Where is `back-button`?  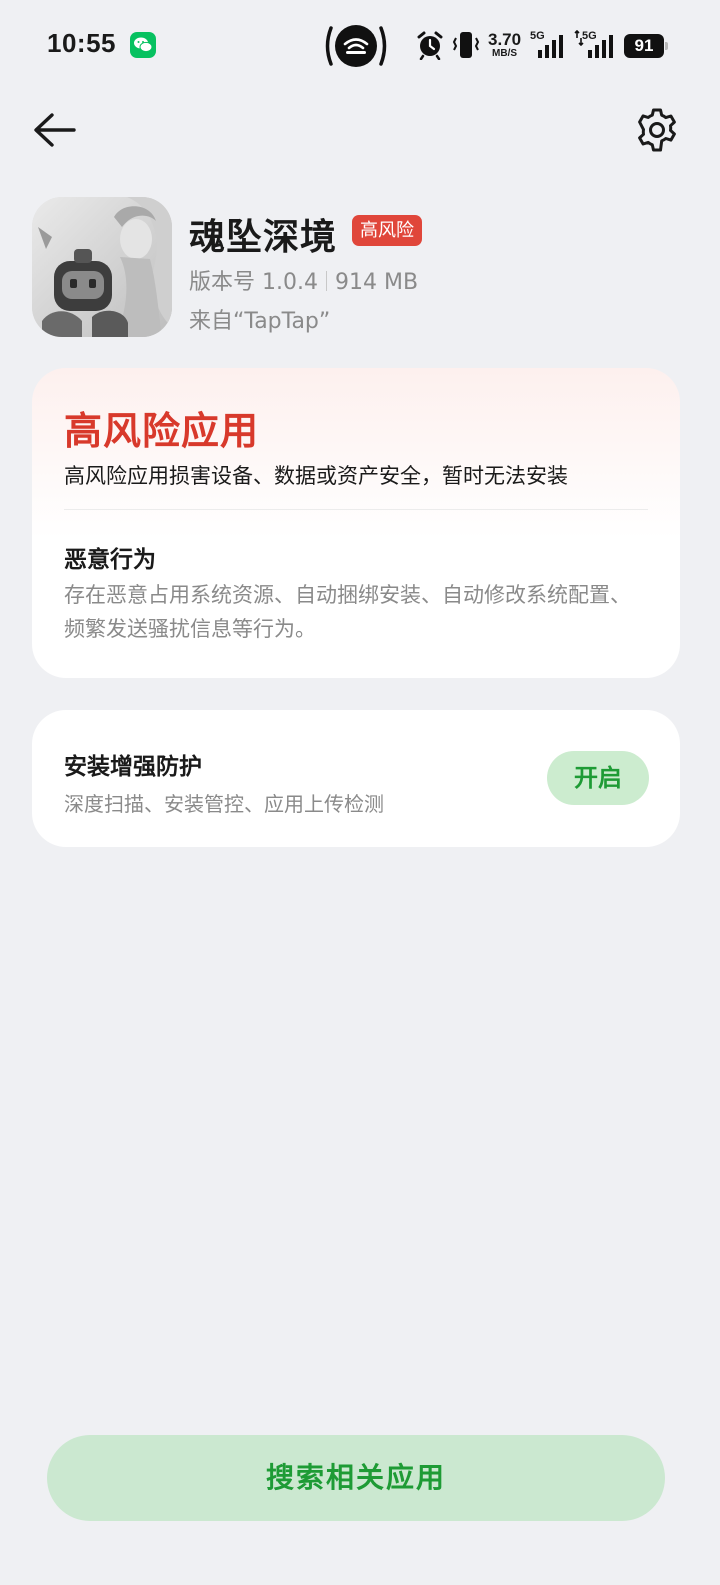
back-button is located at coordinates (55, 130).